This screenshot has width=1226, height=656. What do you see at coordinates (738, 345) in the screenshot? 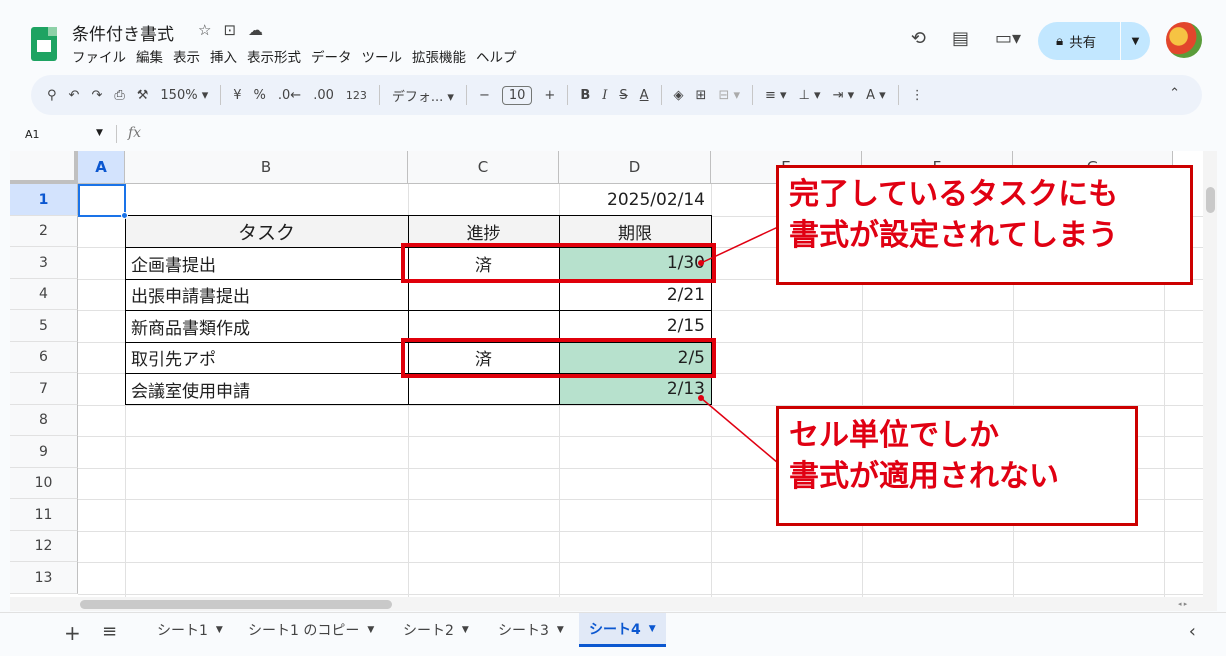
I see `annotation-connectors` at bounding box center [738, 345].